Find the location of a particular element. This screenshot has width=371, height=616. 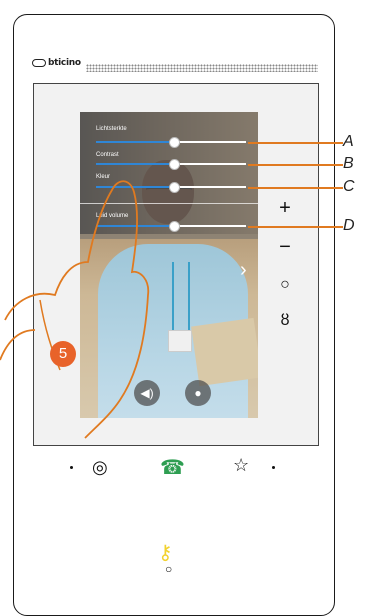

eye-icon: ◎ is located at coordinates (100, 467).